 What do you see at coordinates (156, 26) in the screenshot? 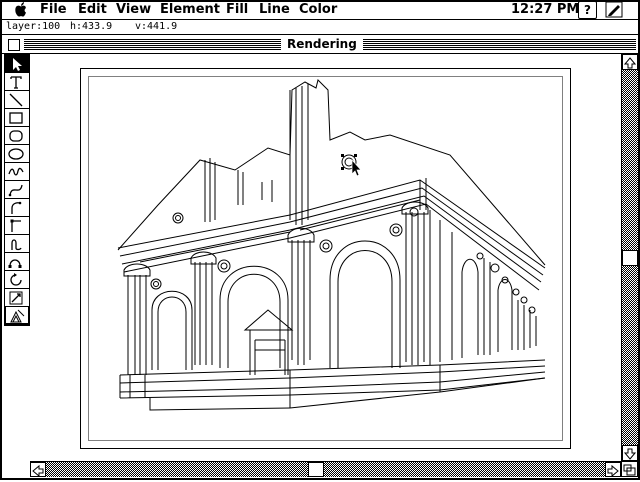
I see `v-coordinate-readout: v:441.9` at bounding box center [156, 26].